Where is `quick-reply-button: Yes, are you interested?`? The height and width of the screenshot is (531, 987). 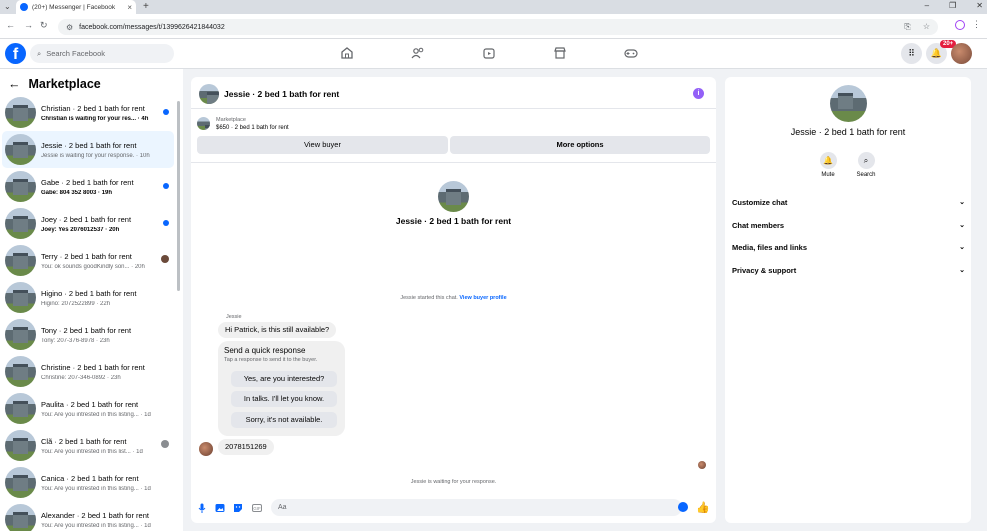 quick-reply-button: Yes, are you interested? is located at coordinates (284, 379).